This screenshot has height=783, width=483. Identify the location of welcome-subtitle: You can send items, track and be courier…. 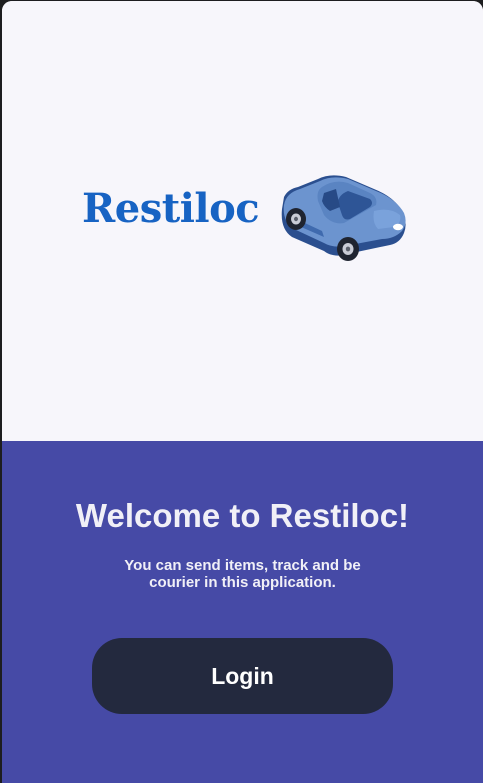
(242, 574).